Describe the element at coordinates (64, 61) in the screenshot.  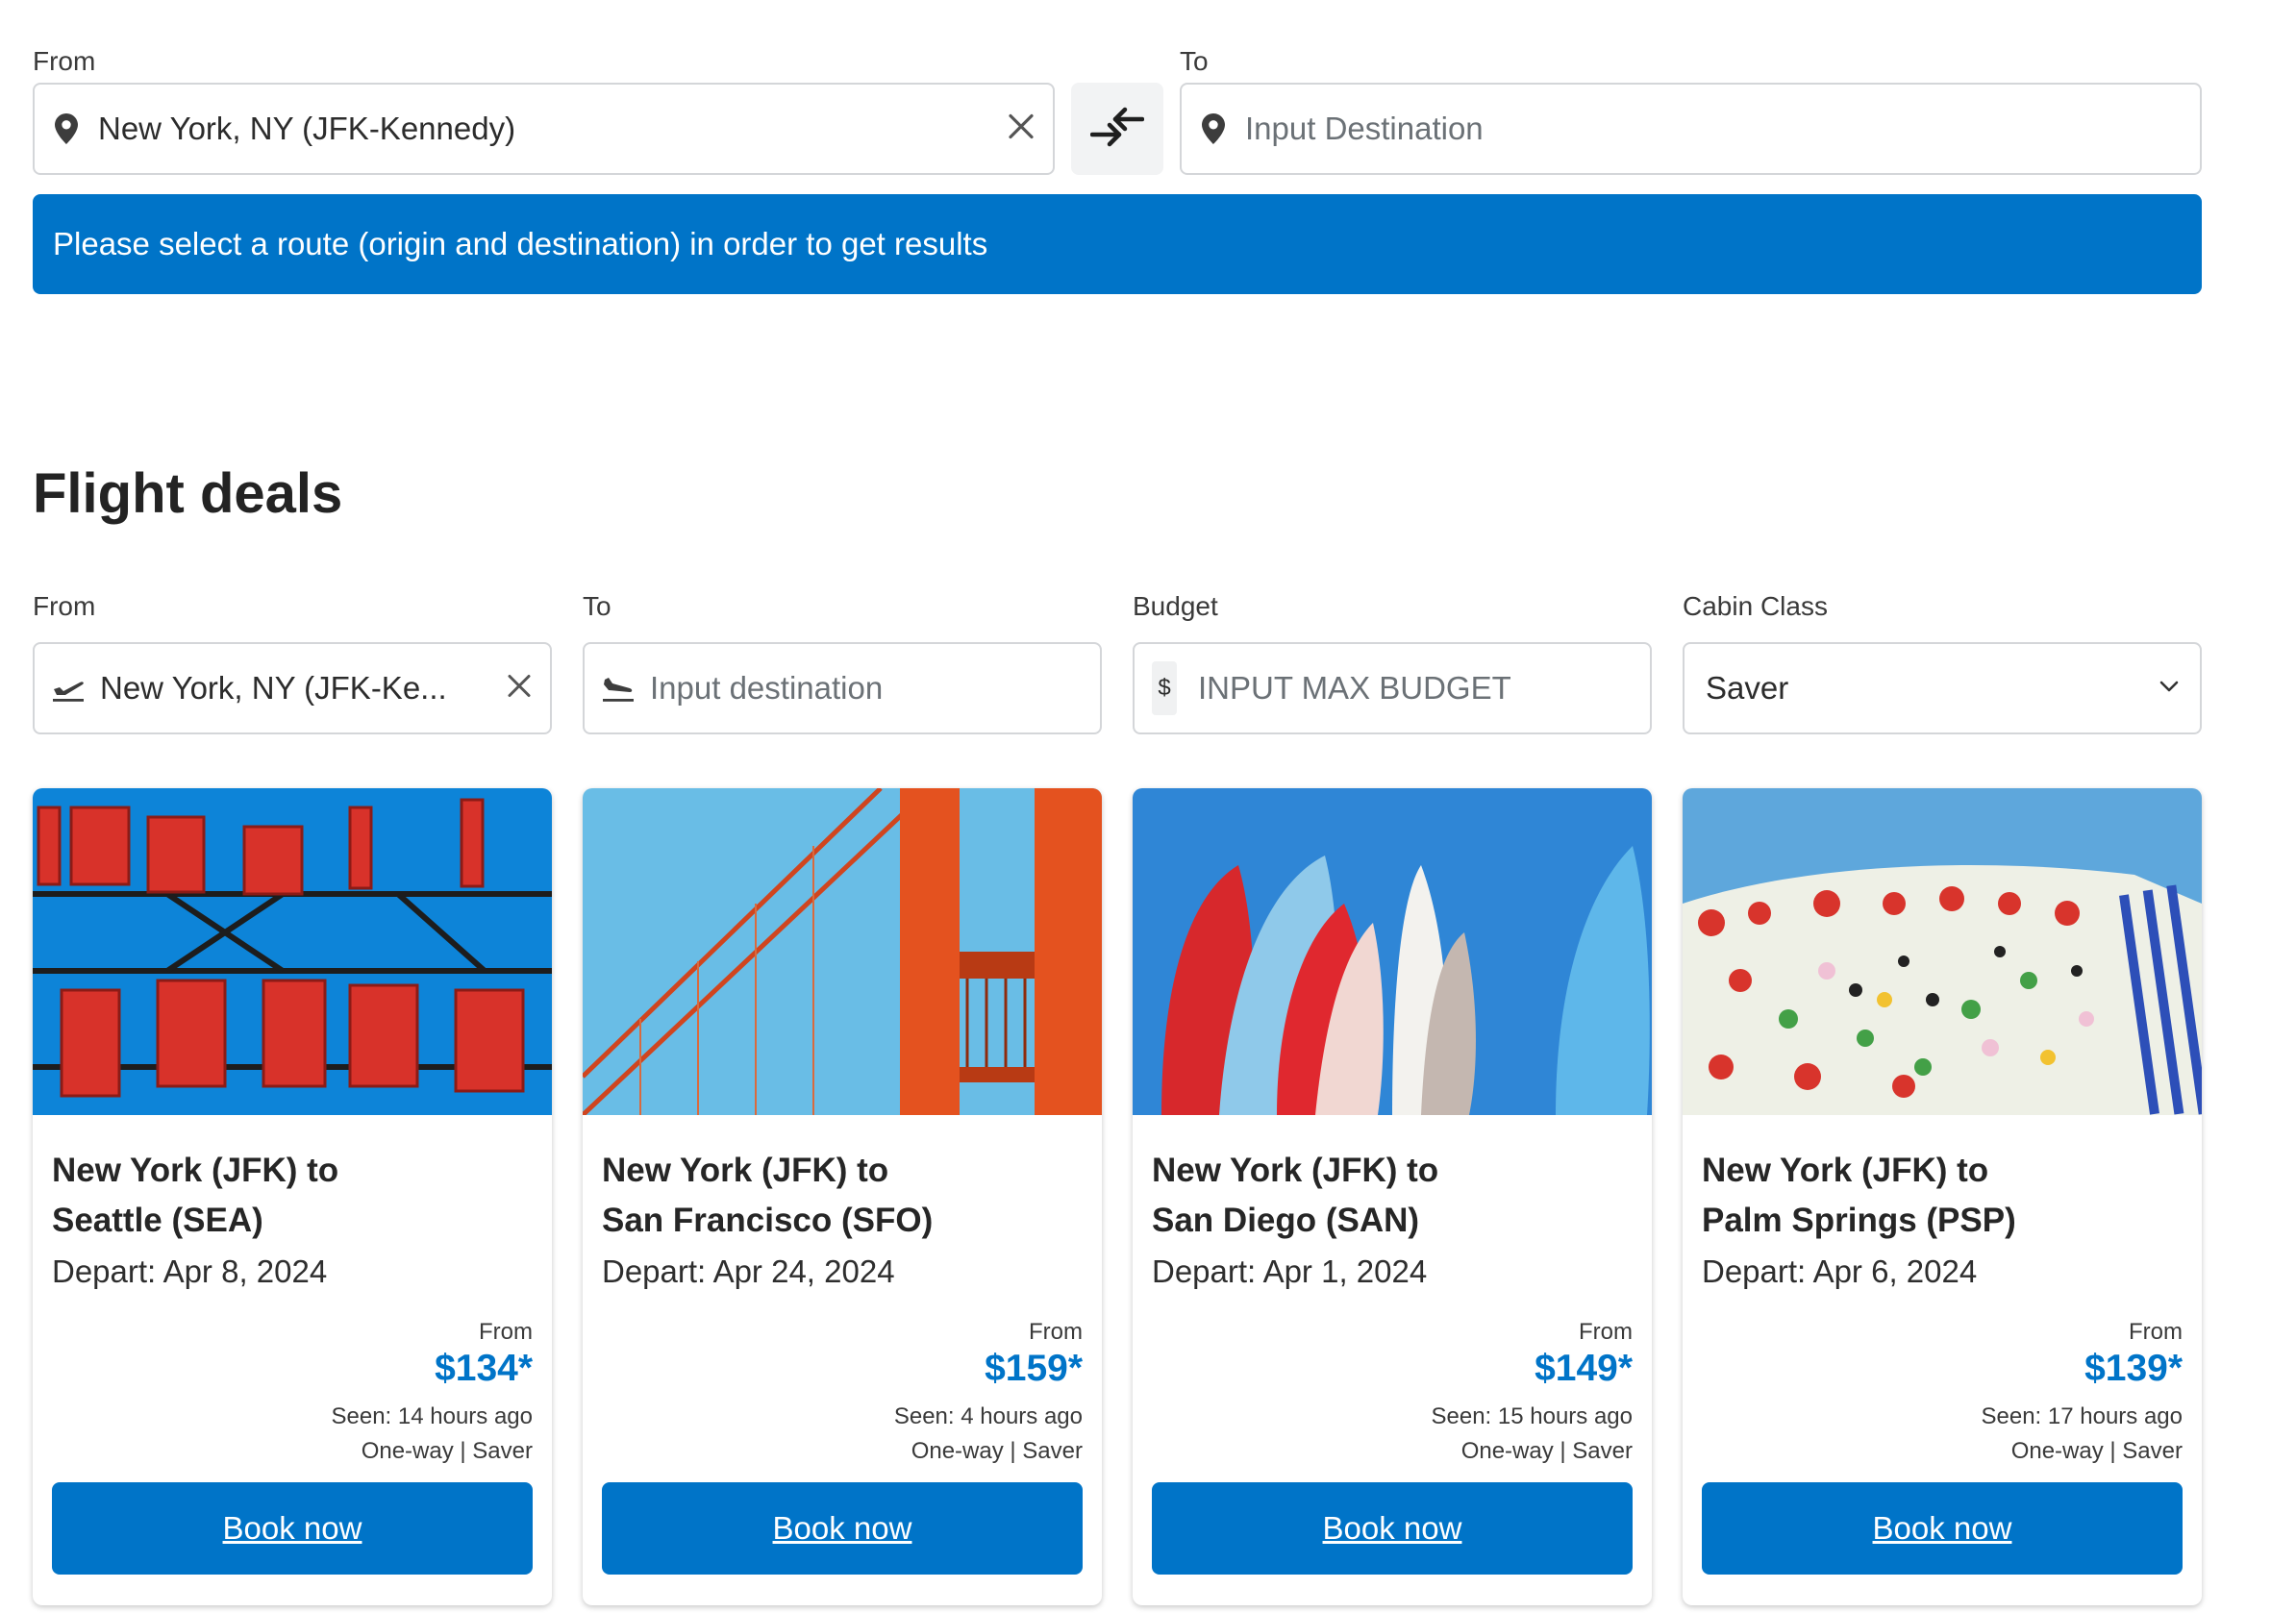
I see `from-label: From` at that location.